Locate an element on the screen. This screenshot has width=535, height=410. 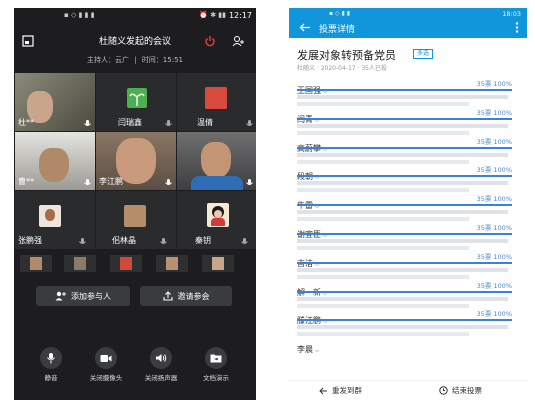
host-label: 主持人：云广 is located at coordinates (107, 60).